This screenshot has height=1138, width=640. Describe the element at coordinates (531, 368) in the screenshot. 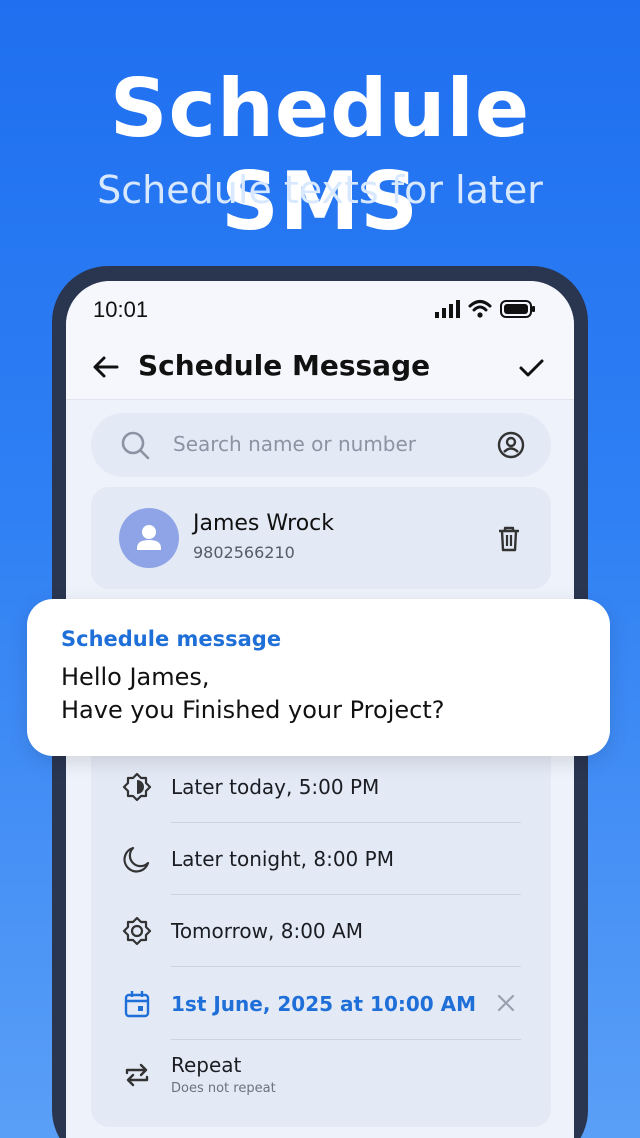

I see `check-icon` at that location.